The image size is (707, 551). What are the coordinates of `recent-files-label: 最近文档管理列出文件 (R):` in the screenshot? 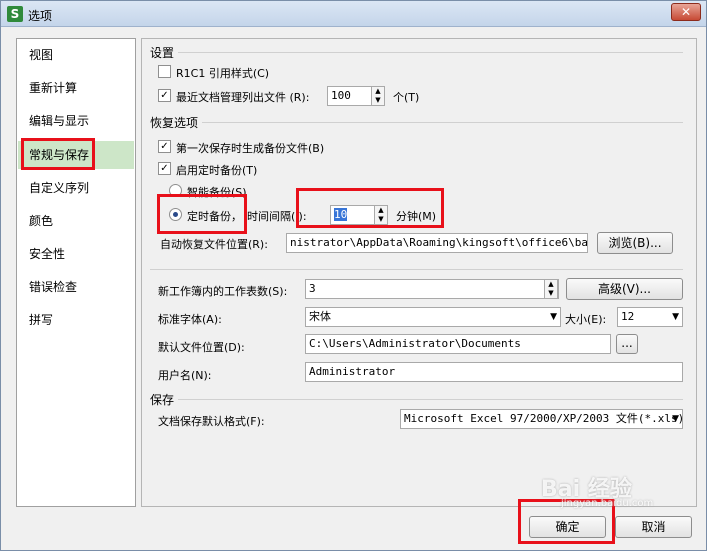 It's located at (243, 97).